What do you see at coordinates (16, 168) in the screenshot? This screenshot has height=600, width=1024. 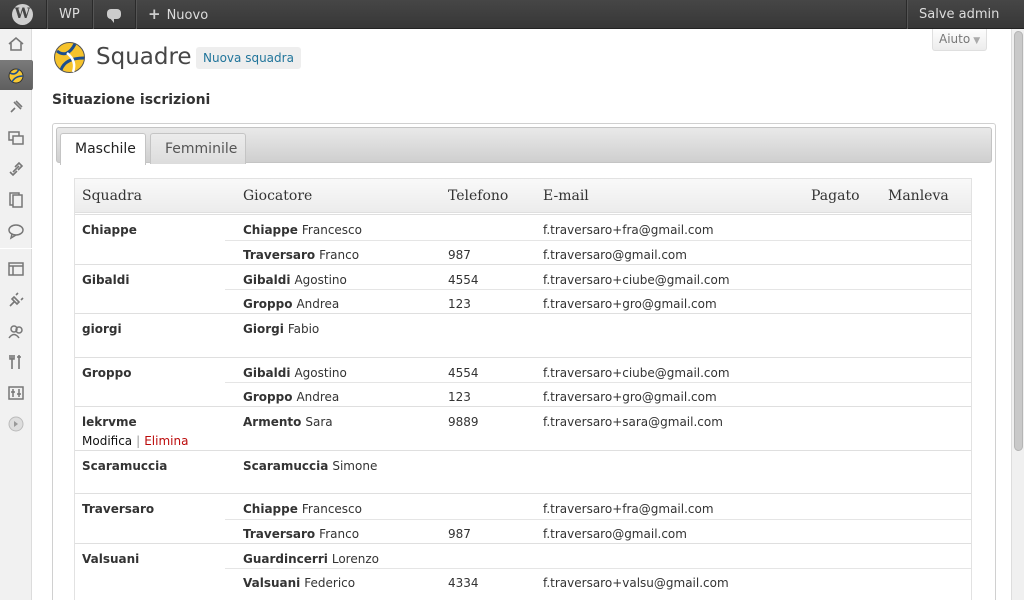 I see `menu-links-icon` at bounding box center [16, 168].